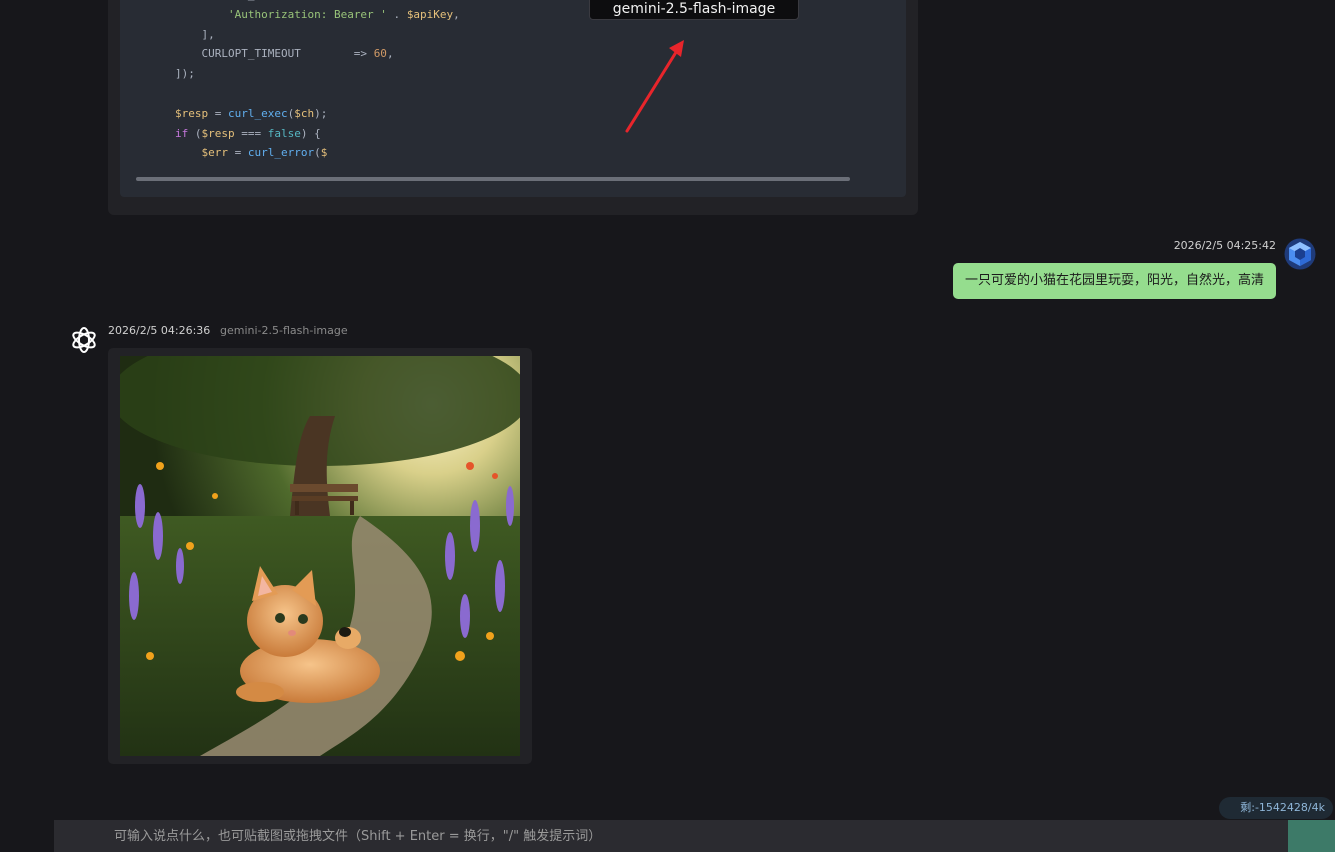 The width and height of the screenshot is (1335, 852). Describe the element at coordinates (694, 10) in the screenshot. I see `model-tooltip: gemini-2.5-flash-image` at that location.